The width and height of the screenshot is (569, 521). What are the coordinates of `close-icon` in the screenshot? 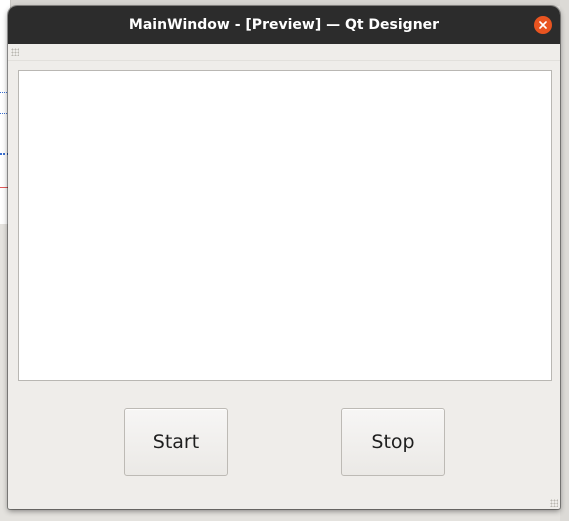 It's located at (543, 25).